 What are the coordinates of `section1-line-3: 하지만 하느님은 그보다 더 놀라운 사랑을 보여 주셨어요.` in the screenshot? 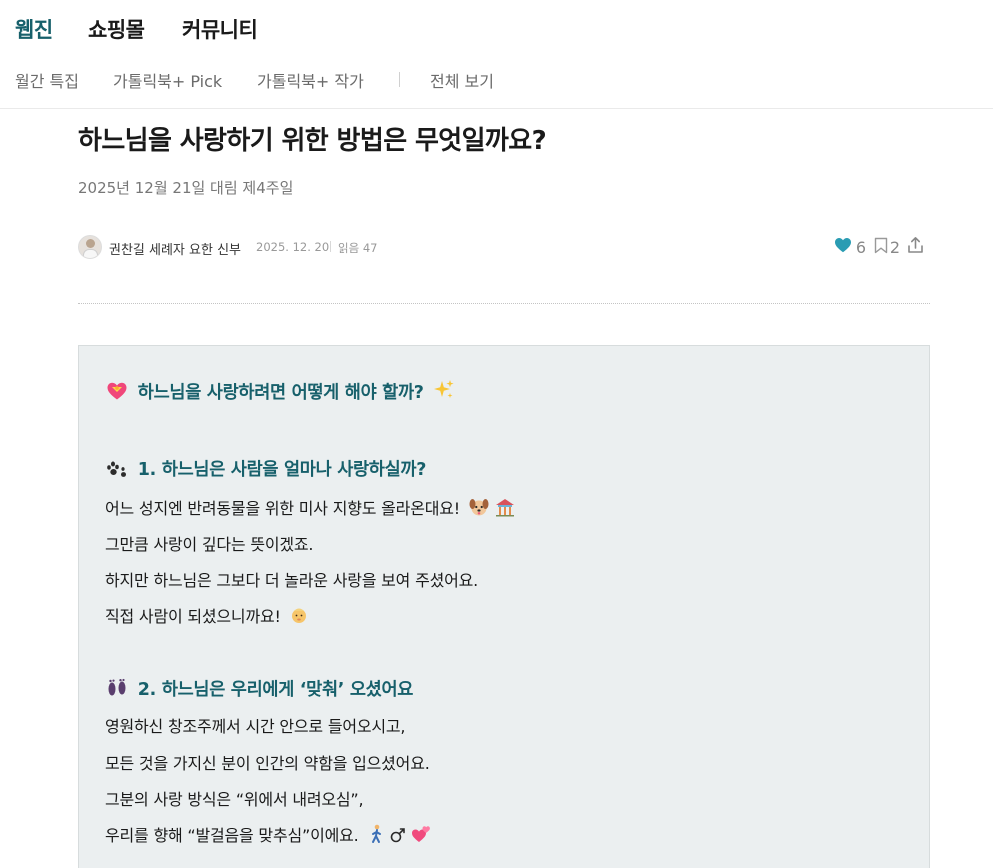 It's located at (292, 580).